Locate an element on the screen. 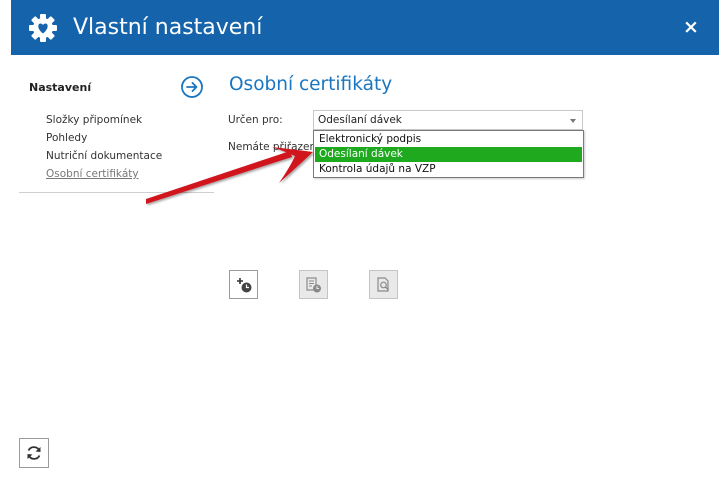  title-bar: Vlastní nastavení × is located at coordinates (365, 27).